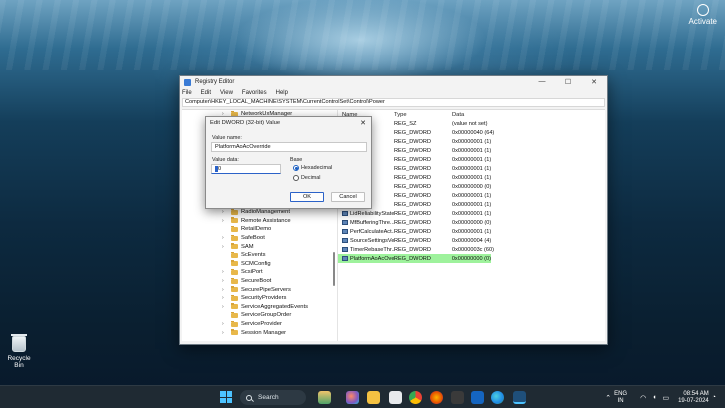 This screenshot has height=408, width=725. Describe the element at coordinates (256, 315) in the screenshot. I see `tree-item: ServiceGroupOrder` at that location.